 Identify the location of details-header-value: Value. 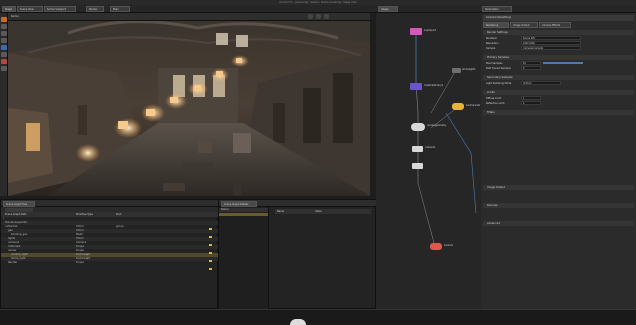
(318, 211).